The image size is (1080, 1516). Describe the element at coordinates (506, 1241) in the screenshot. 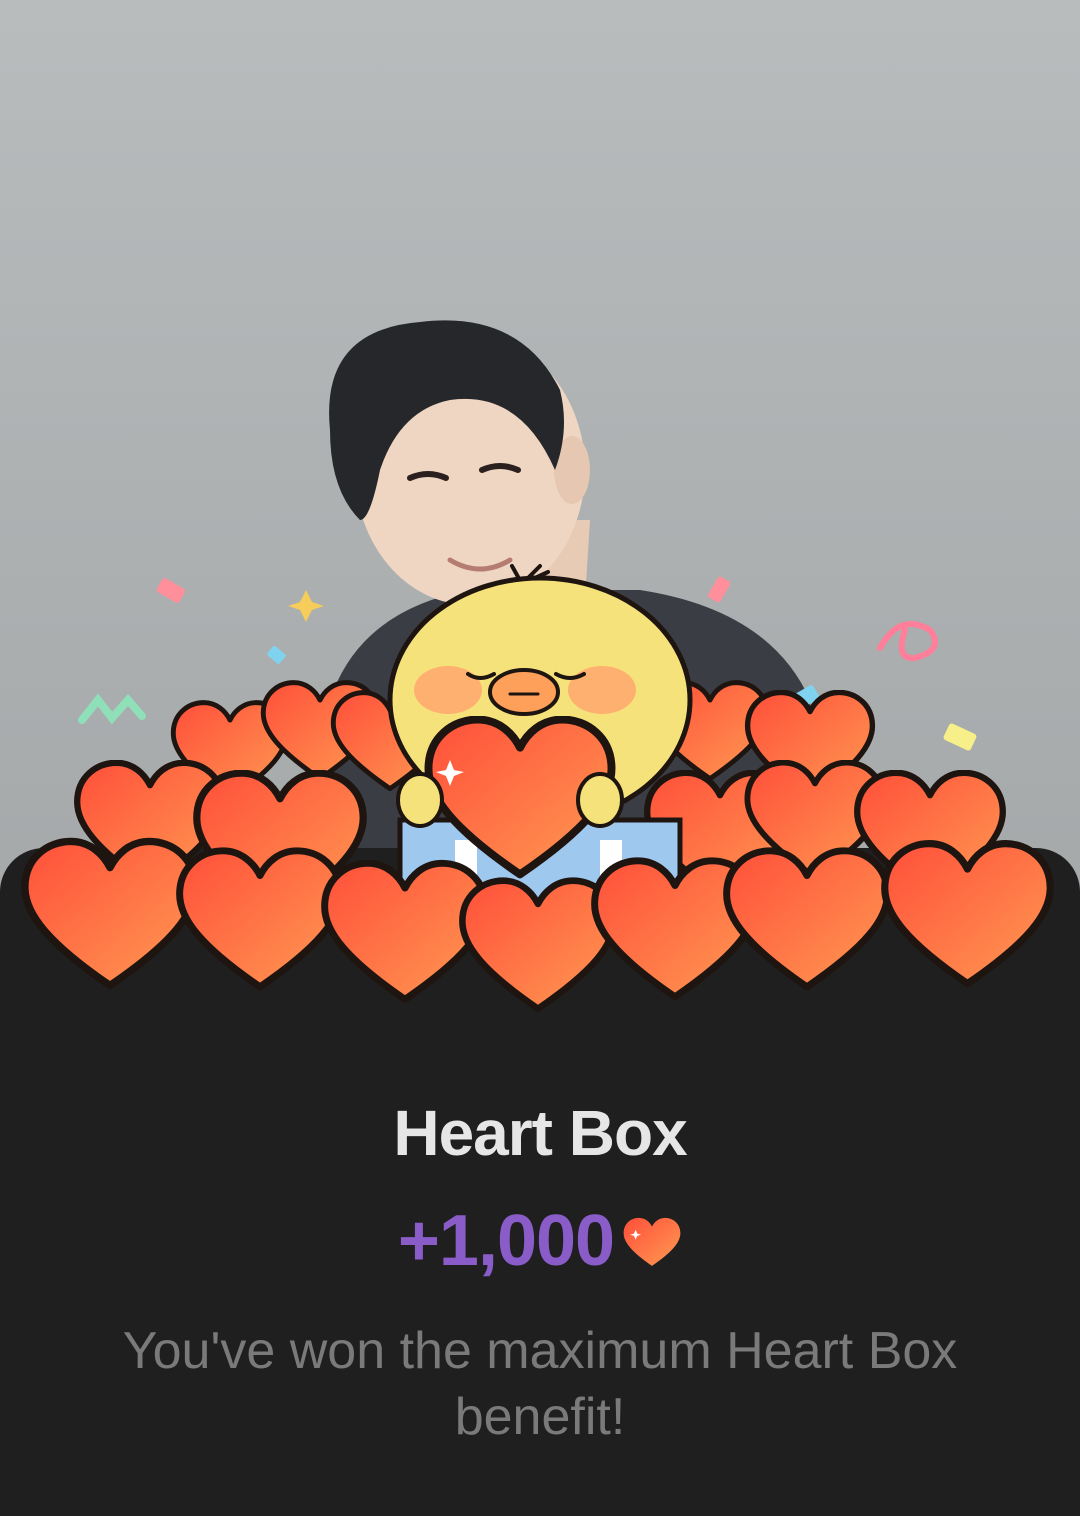

I see `reward-amount: +1,000` at that location.